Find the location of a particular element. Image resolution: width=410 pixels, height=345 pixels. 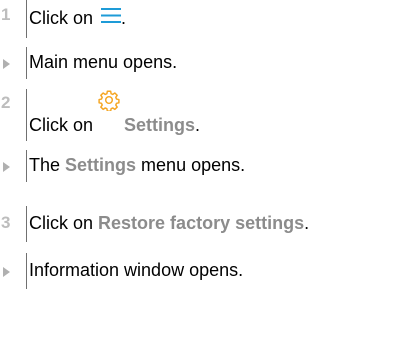

step-1-text-after: . is located at coordinates (124, 18).